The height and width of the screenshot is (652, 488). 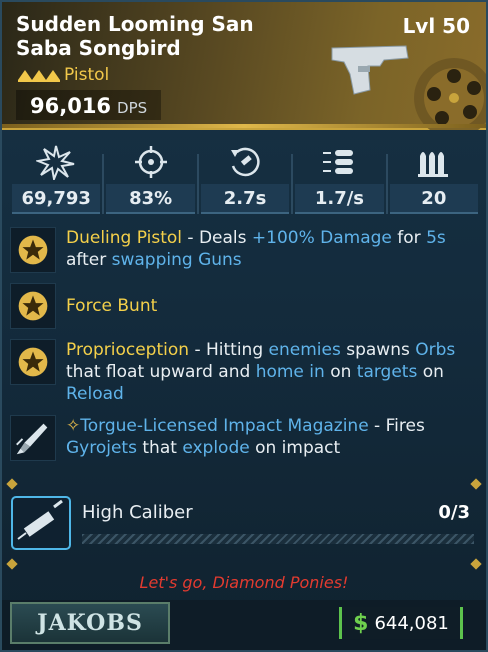 What do you see at coordinates (176, 260) in the screenshot?
I see `perk-keyword: swapping Guns` at bounding box center [176, 260].